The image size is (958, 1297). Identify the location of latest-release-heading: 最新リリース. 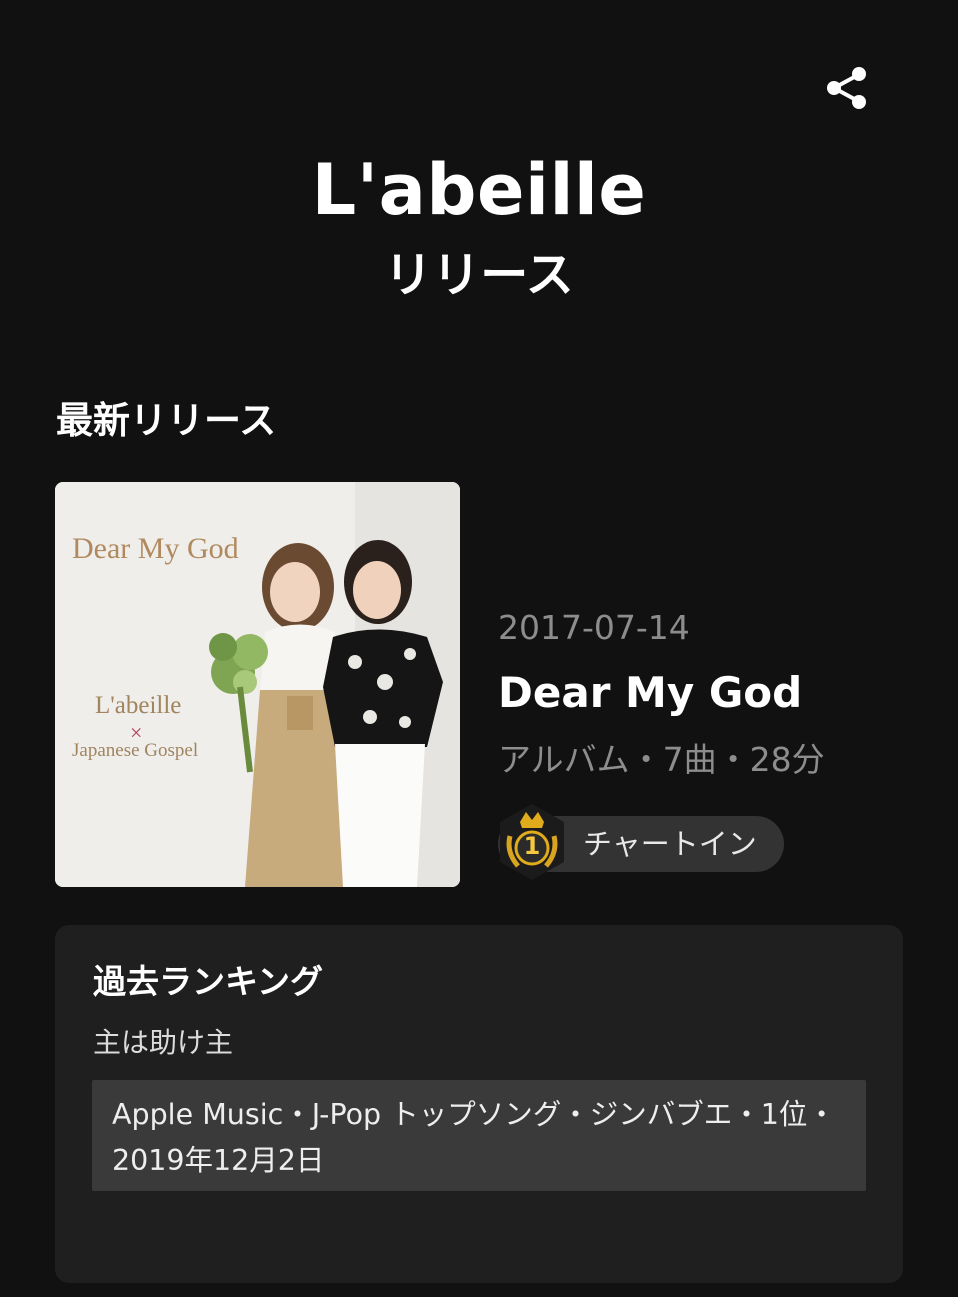
(166, 420).